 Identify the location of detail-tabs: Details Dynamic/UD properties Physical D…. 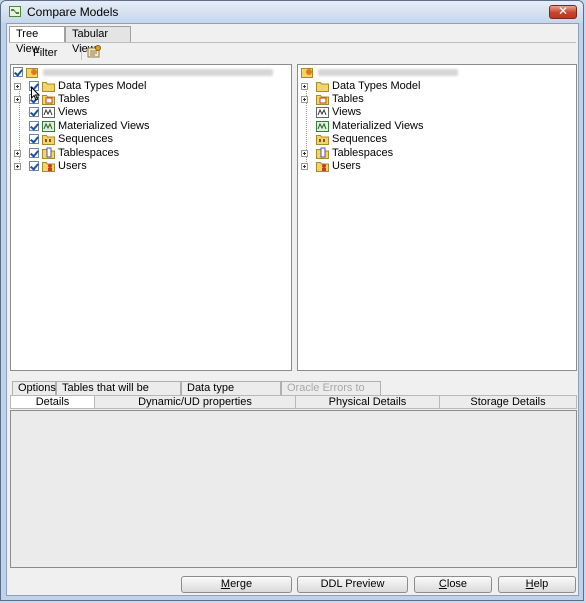
(293, 402).